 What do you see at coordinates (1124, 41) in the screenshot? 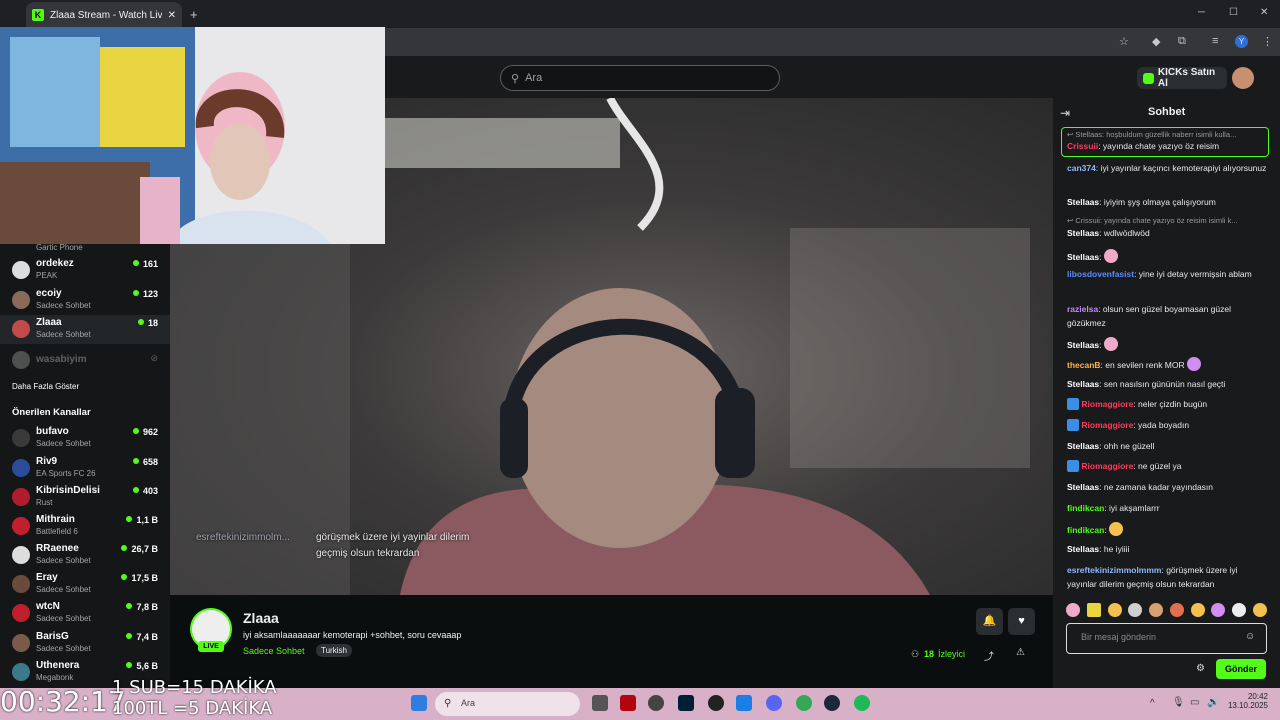
I see `bookmark-star-icon: ☆` at bounding box center [1124, 41].